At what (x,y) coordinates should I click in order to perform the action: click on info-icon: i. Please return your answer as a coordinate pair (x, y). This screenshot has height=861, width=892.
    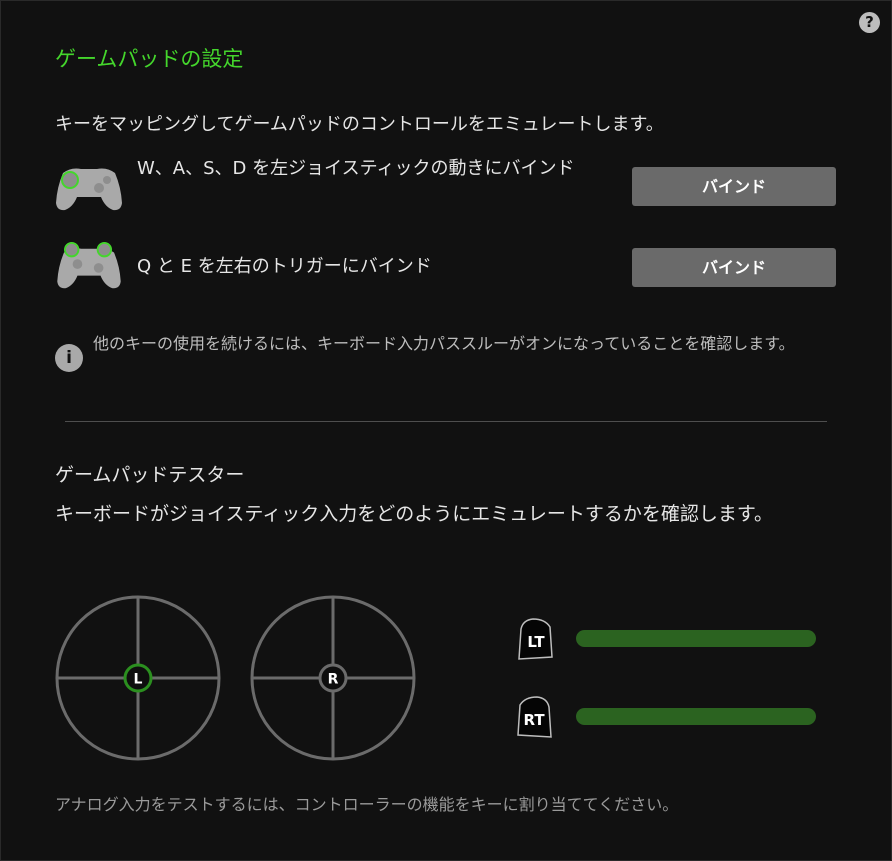
    Looking at the image, I should click on (69, 358).